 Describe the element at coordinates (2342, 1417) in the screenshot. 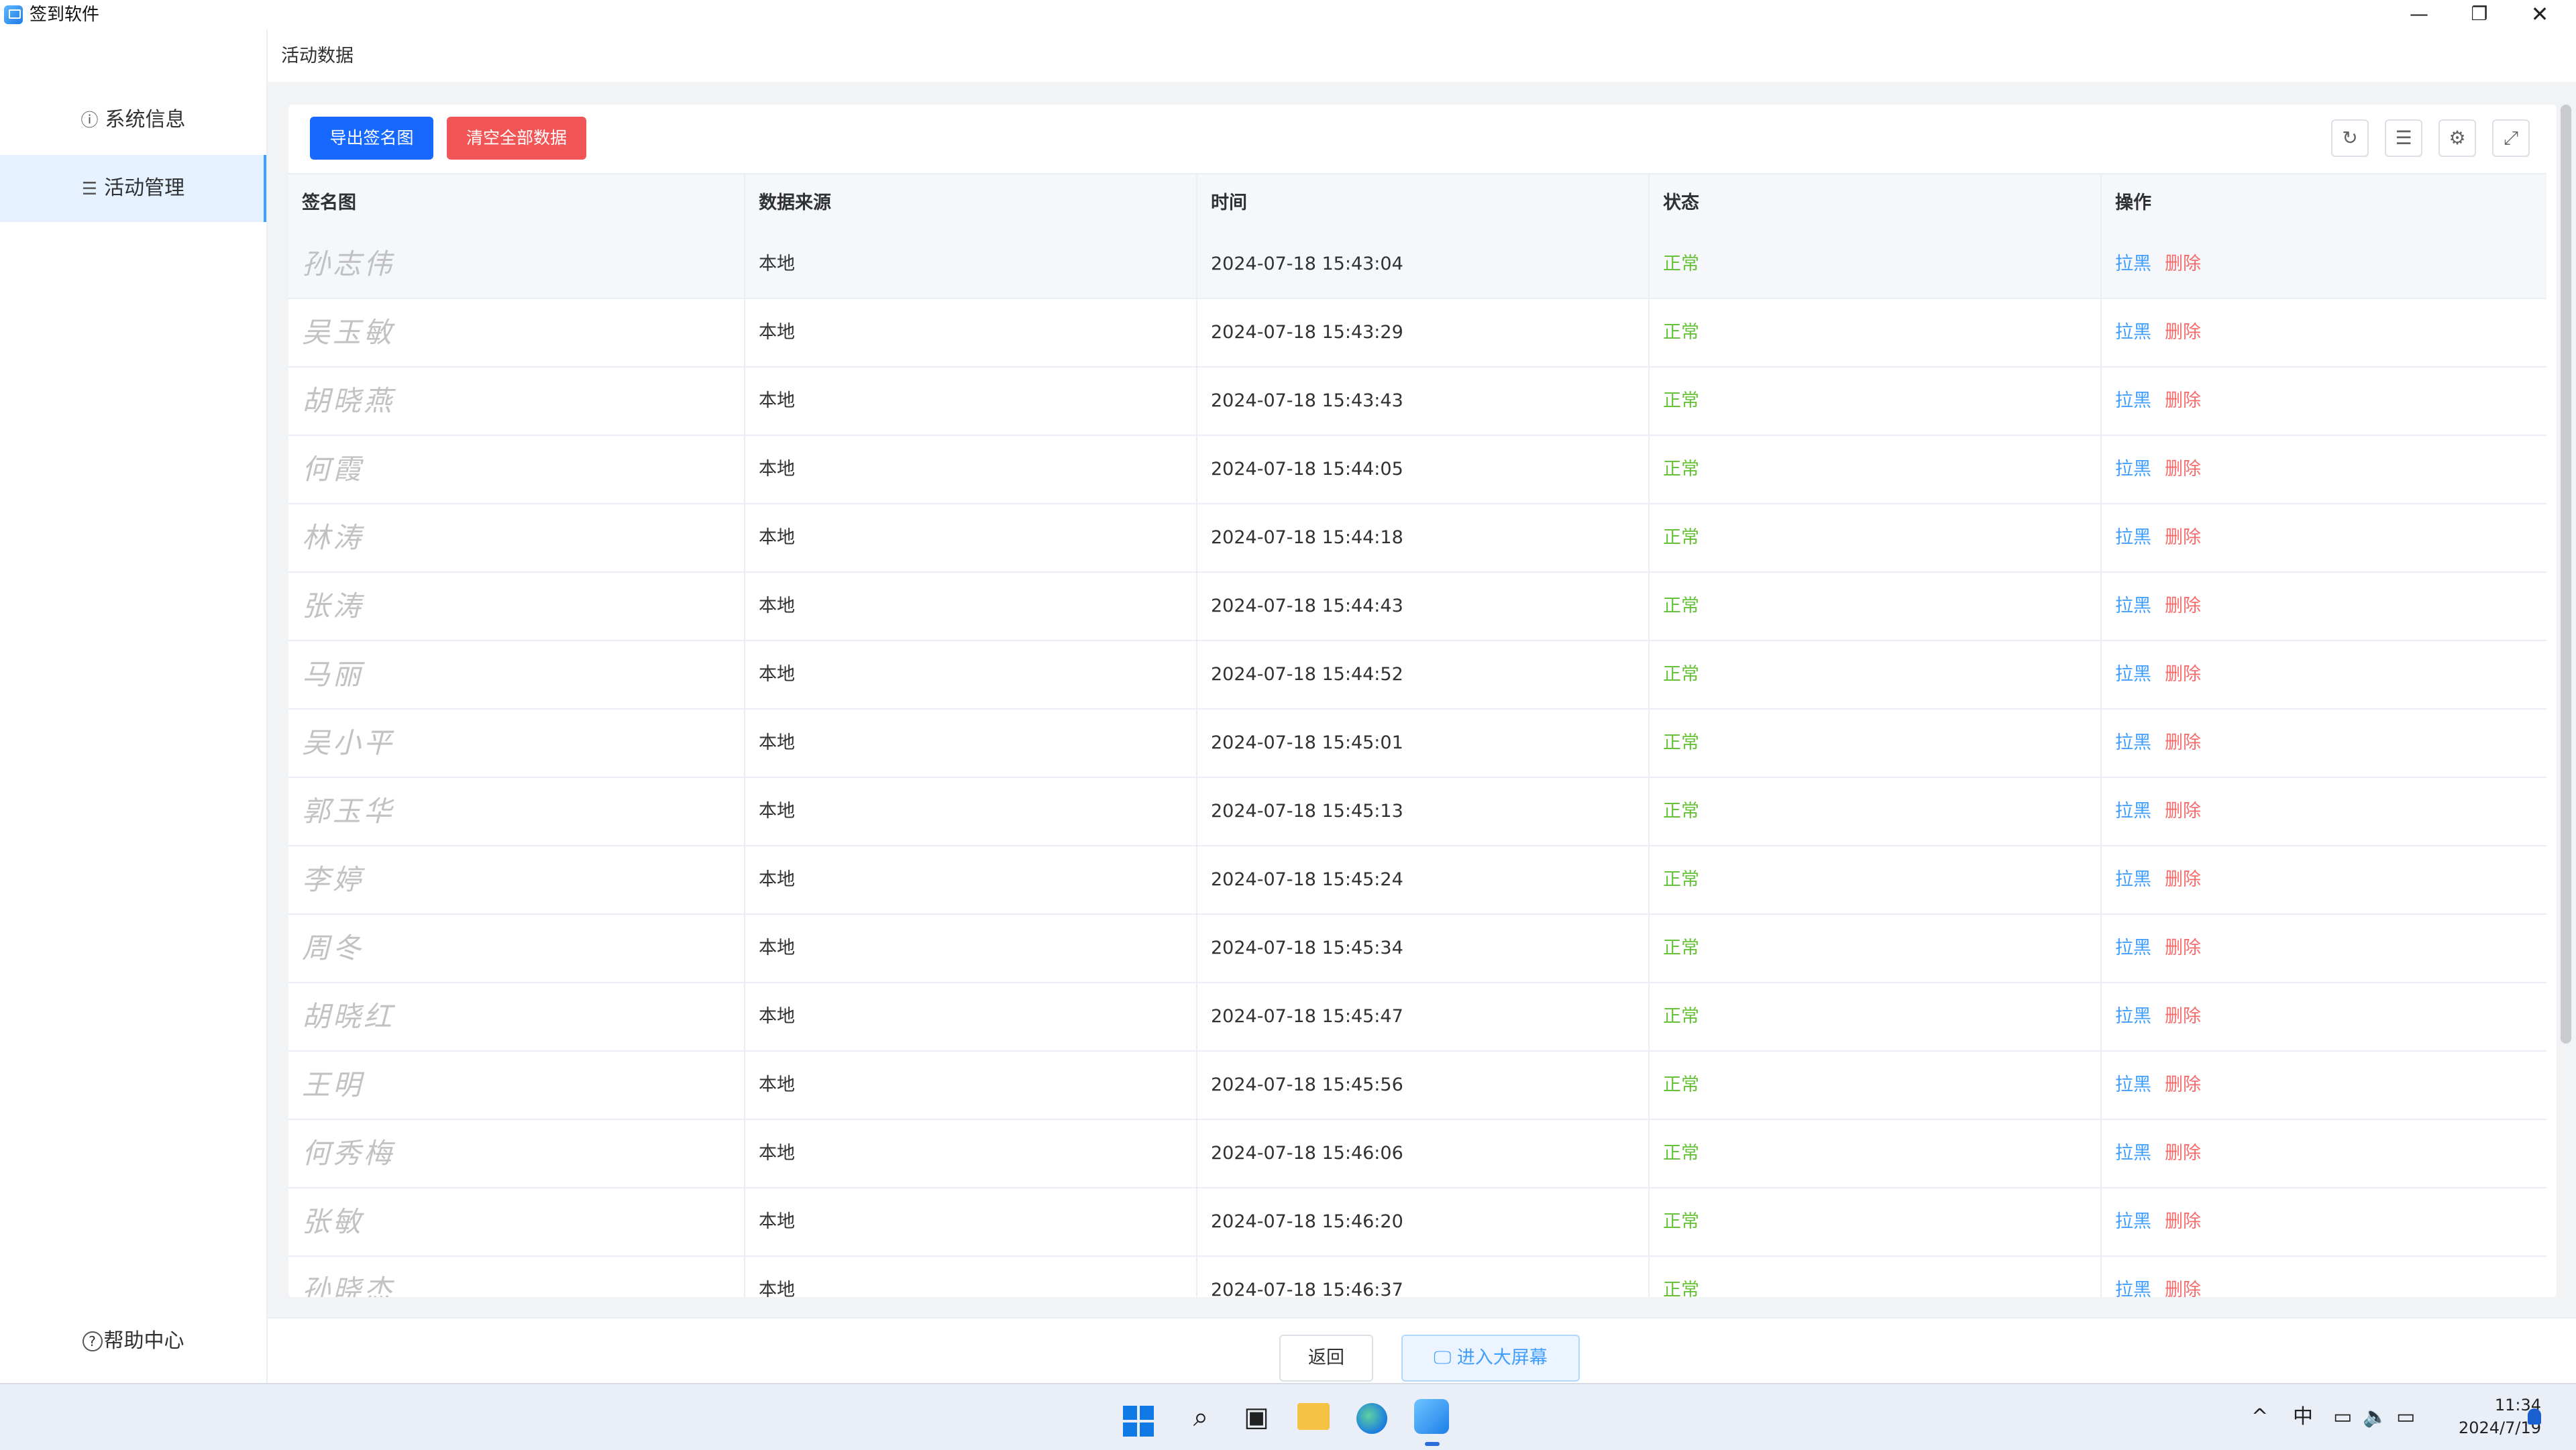

I see `network-icon: ▭` at that location.